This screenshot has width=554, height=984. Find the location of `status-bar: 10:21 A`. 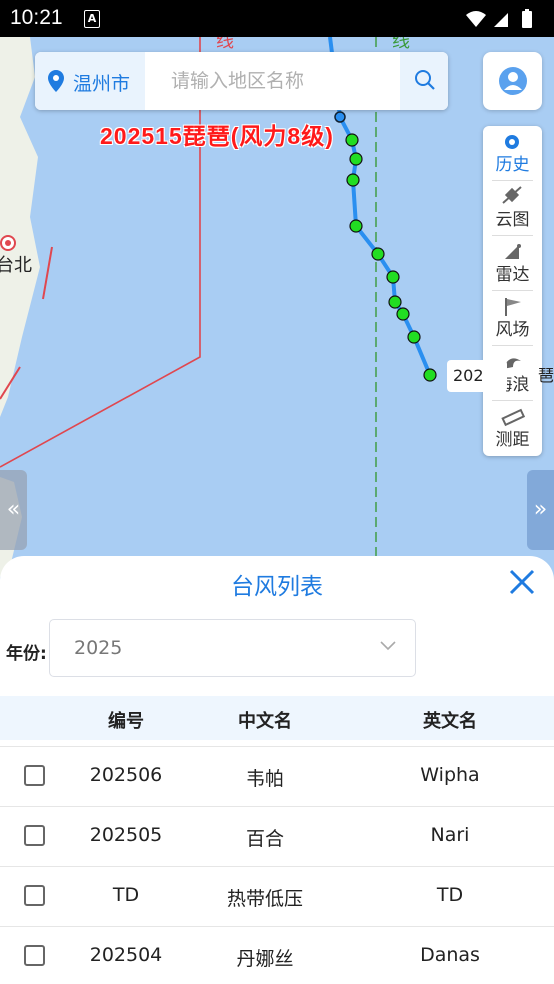

status-bar: 10:21 A is located at coordinates (277, 18).